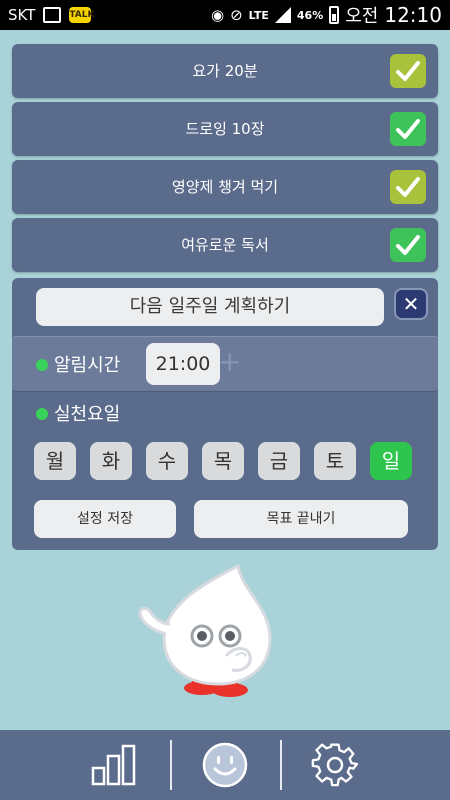 The image size is (450, 800). What do you see at coordinates (229, 362) in the screenshot?
I see `plus-icon: +` at bounding box center [229, 362].